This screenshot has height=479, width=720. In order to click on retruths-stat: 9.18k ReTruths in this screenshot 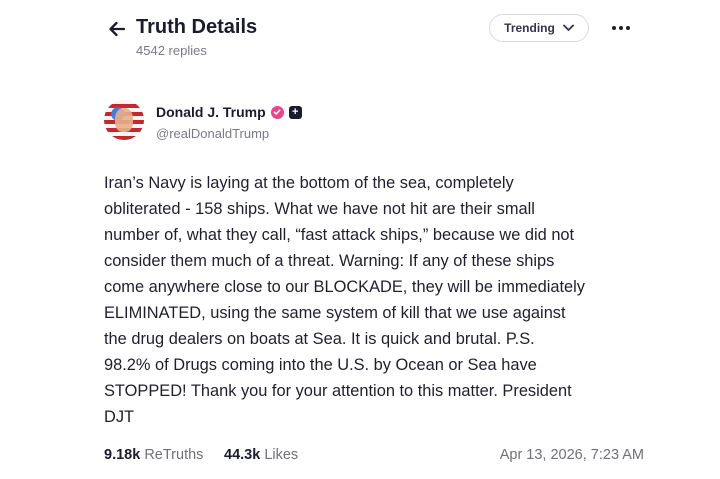, I will do `click(153, 455)`.